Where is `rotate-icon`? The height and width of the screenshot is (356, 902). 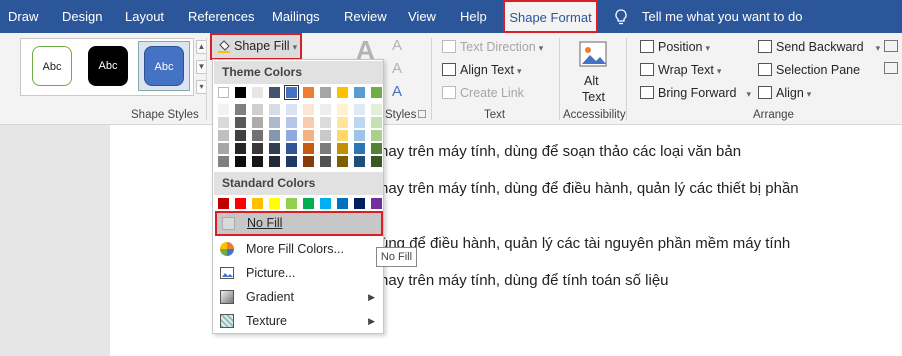
rotate-icon is located at coordinates (891, 68).